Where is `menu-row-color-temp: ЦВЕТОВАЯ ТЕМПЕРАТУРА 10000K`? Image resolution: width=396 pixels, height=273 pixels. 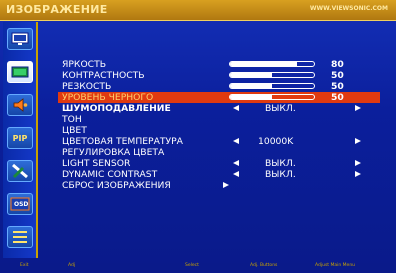 menu-row-color-temp: ЦВЕТОВАЯ ТЕМПЕРАТУРА 10000K is located at coordinates (219, 141).